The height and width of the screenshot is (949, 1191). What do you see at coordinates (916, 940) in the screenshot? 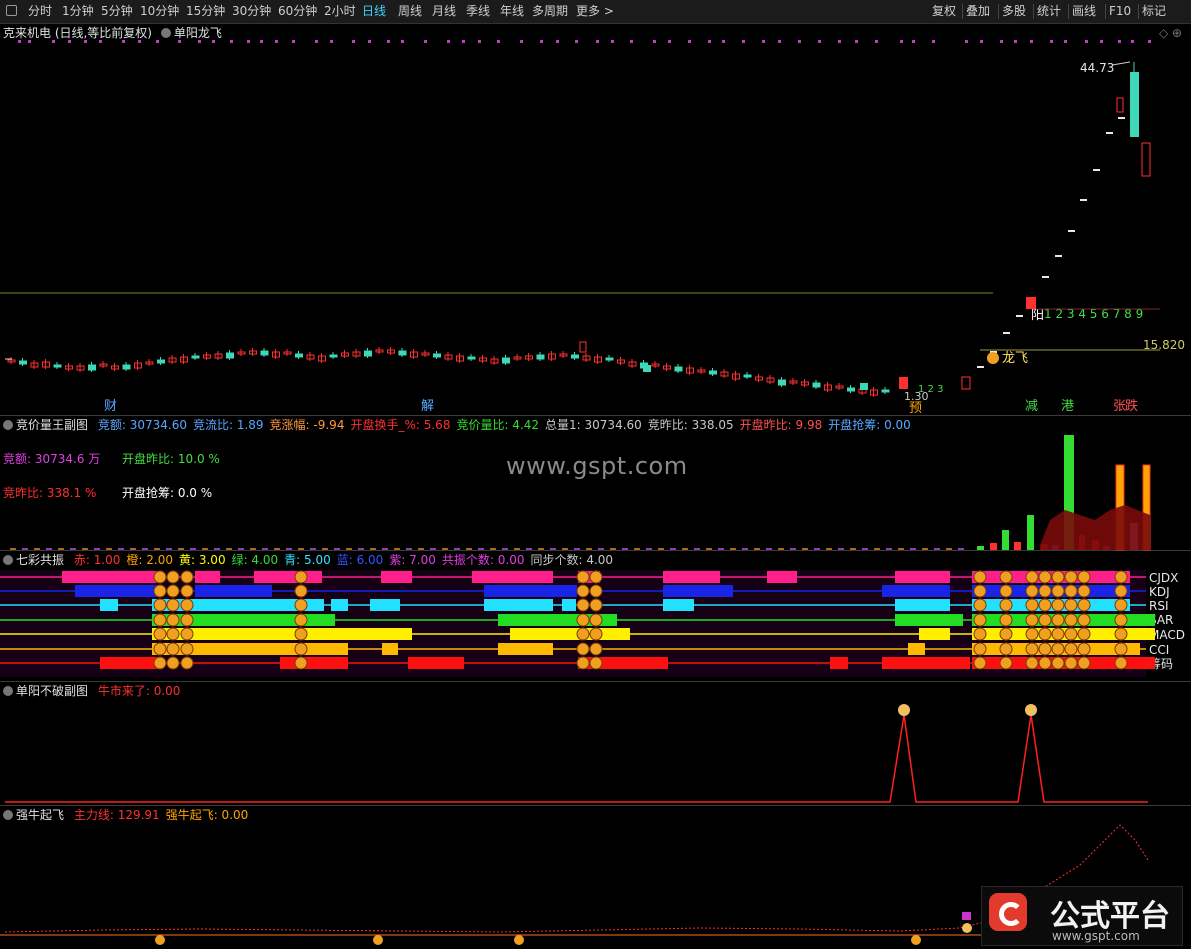
I see `signal-coin-icon` at bounding box center [916, 940].